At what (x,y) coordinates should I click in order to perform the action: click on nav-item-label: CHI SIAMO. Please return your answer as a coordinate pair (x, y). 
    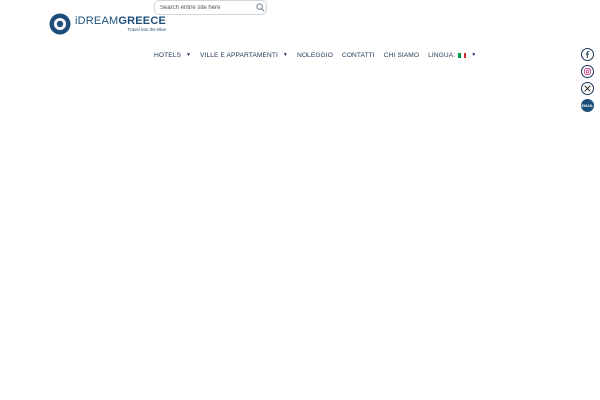
    Looking at the image, I should click on (401, 55).